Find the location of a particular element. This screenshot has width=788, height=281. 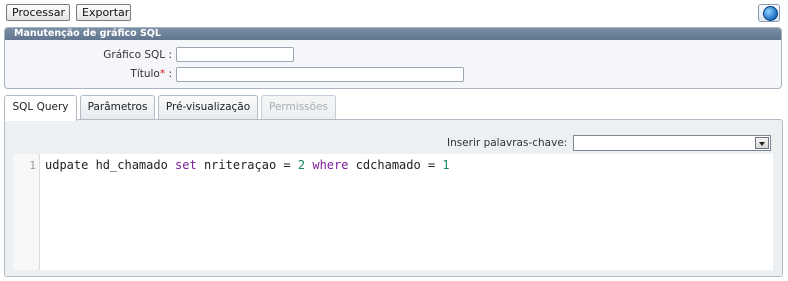

code-keyword-where: where is located at coordinates (330, 165).